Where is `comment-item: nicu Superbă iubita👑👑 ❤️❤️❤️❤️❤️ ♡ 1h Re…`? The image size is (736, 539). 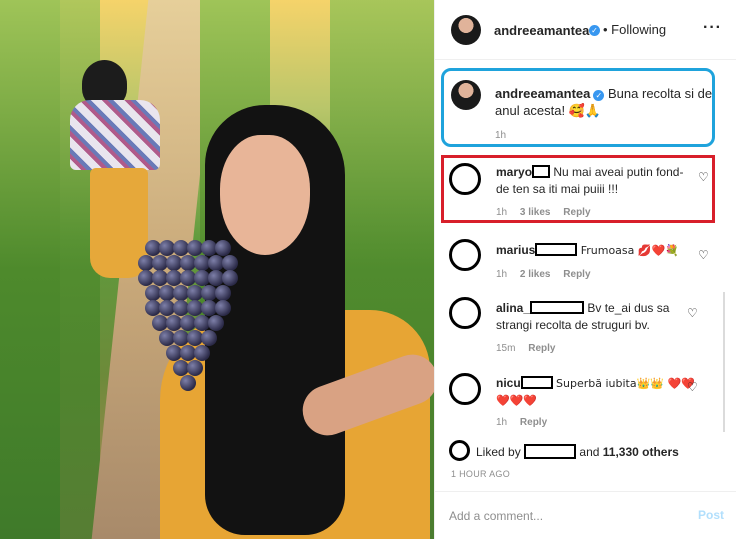
comment-item: nicu Superbă iubita👑👑 ❤️❤️❤️❤️❤️ ♡ 1h Re… is located at coordinates (585, 399).